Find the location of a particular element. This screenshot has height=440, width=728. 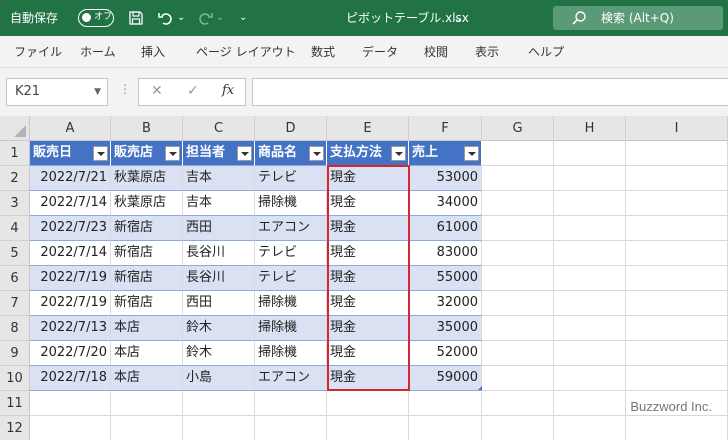

row-header: 9 is located at coordinates (15, 353).